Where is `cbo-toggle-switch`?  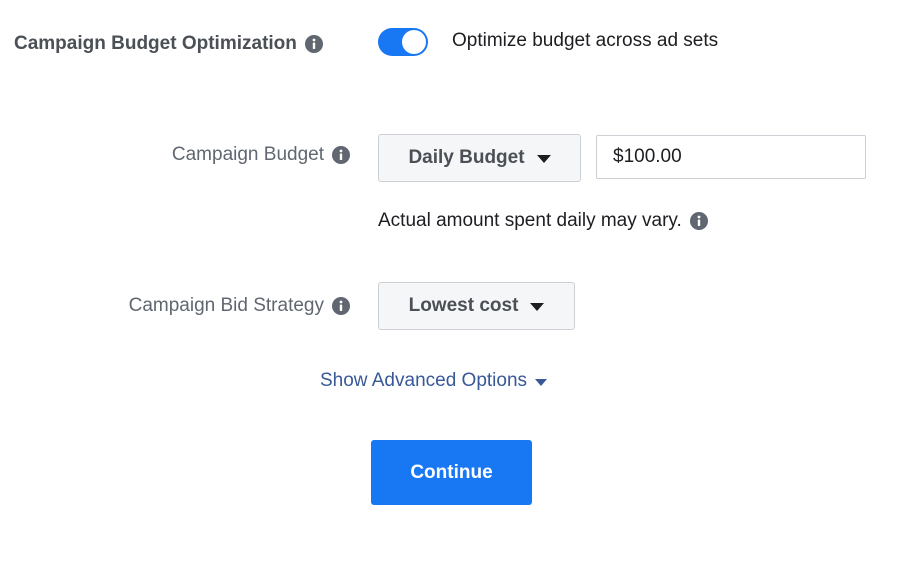 cbo-toggle-switch is located at coordinates (403, 42).